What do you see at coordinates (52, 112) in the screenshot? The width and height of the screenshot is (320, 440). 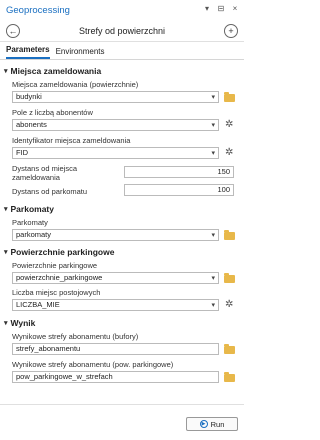 I see `field-label: Pole z liczbą abonentów` at bounding box center [52, 112].